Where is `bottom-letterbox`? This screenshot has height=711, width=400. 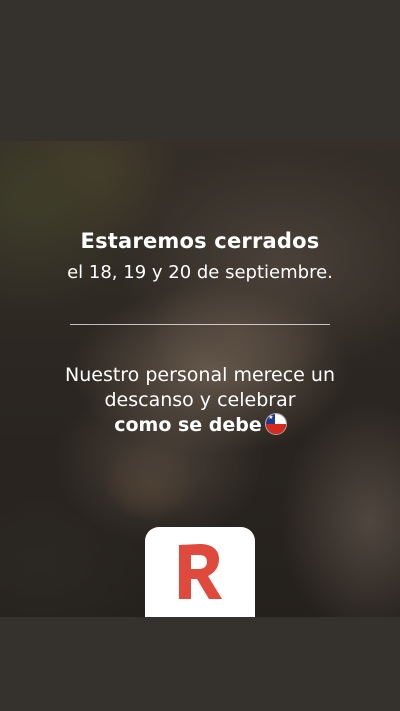
bottom-letterbox is located at coordinates (200, 664).